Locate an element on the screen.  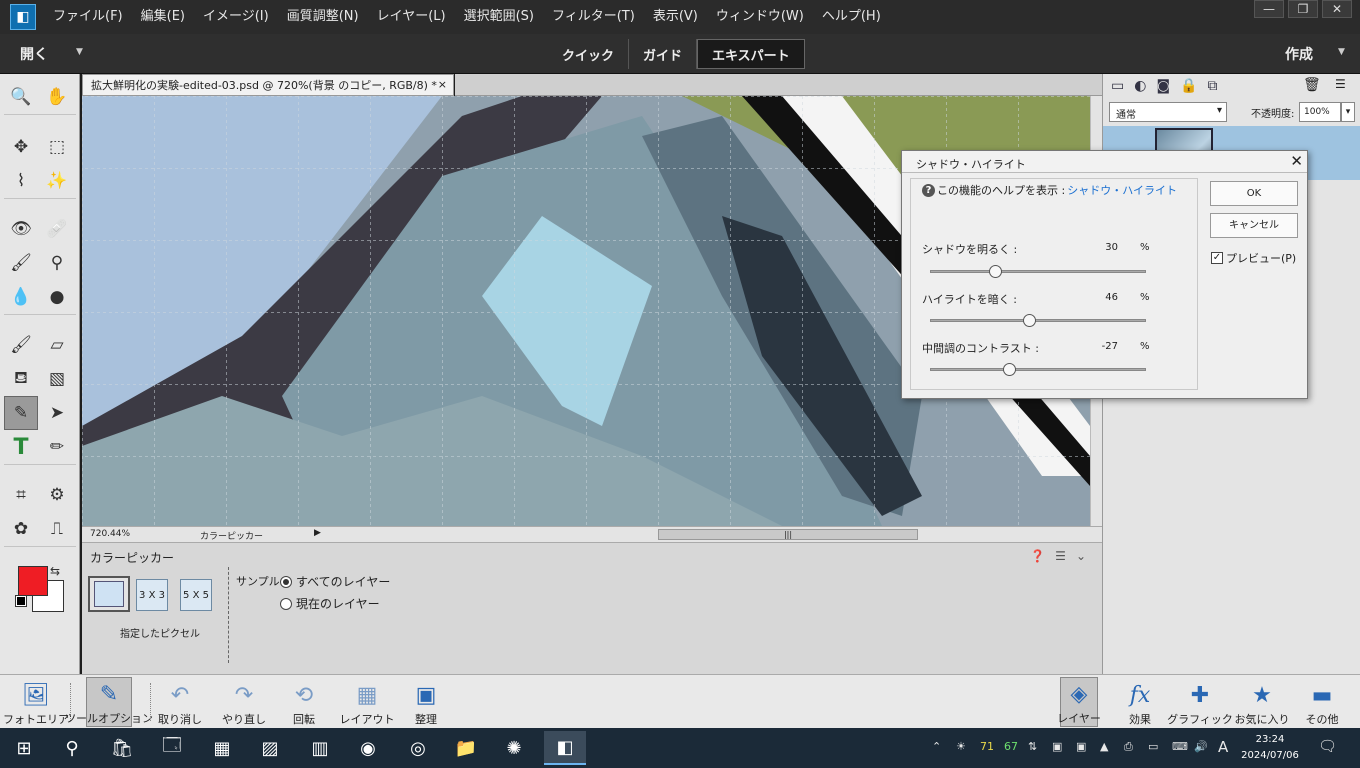
volume-icon: 🔊 is located at coordinates (1201, 746).